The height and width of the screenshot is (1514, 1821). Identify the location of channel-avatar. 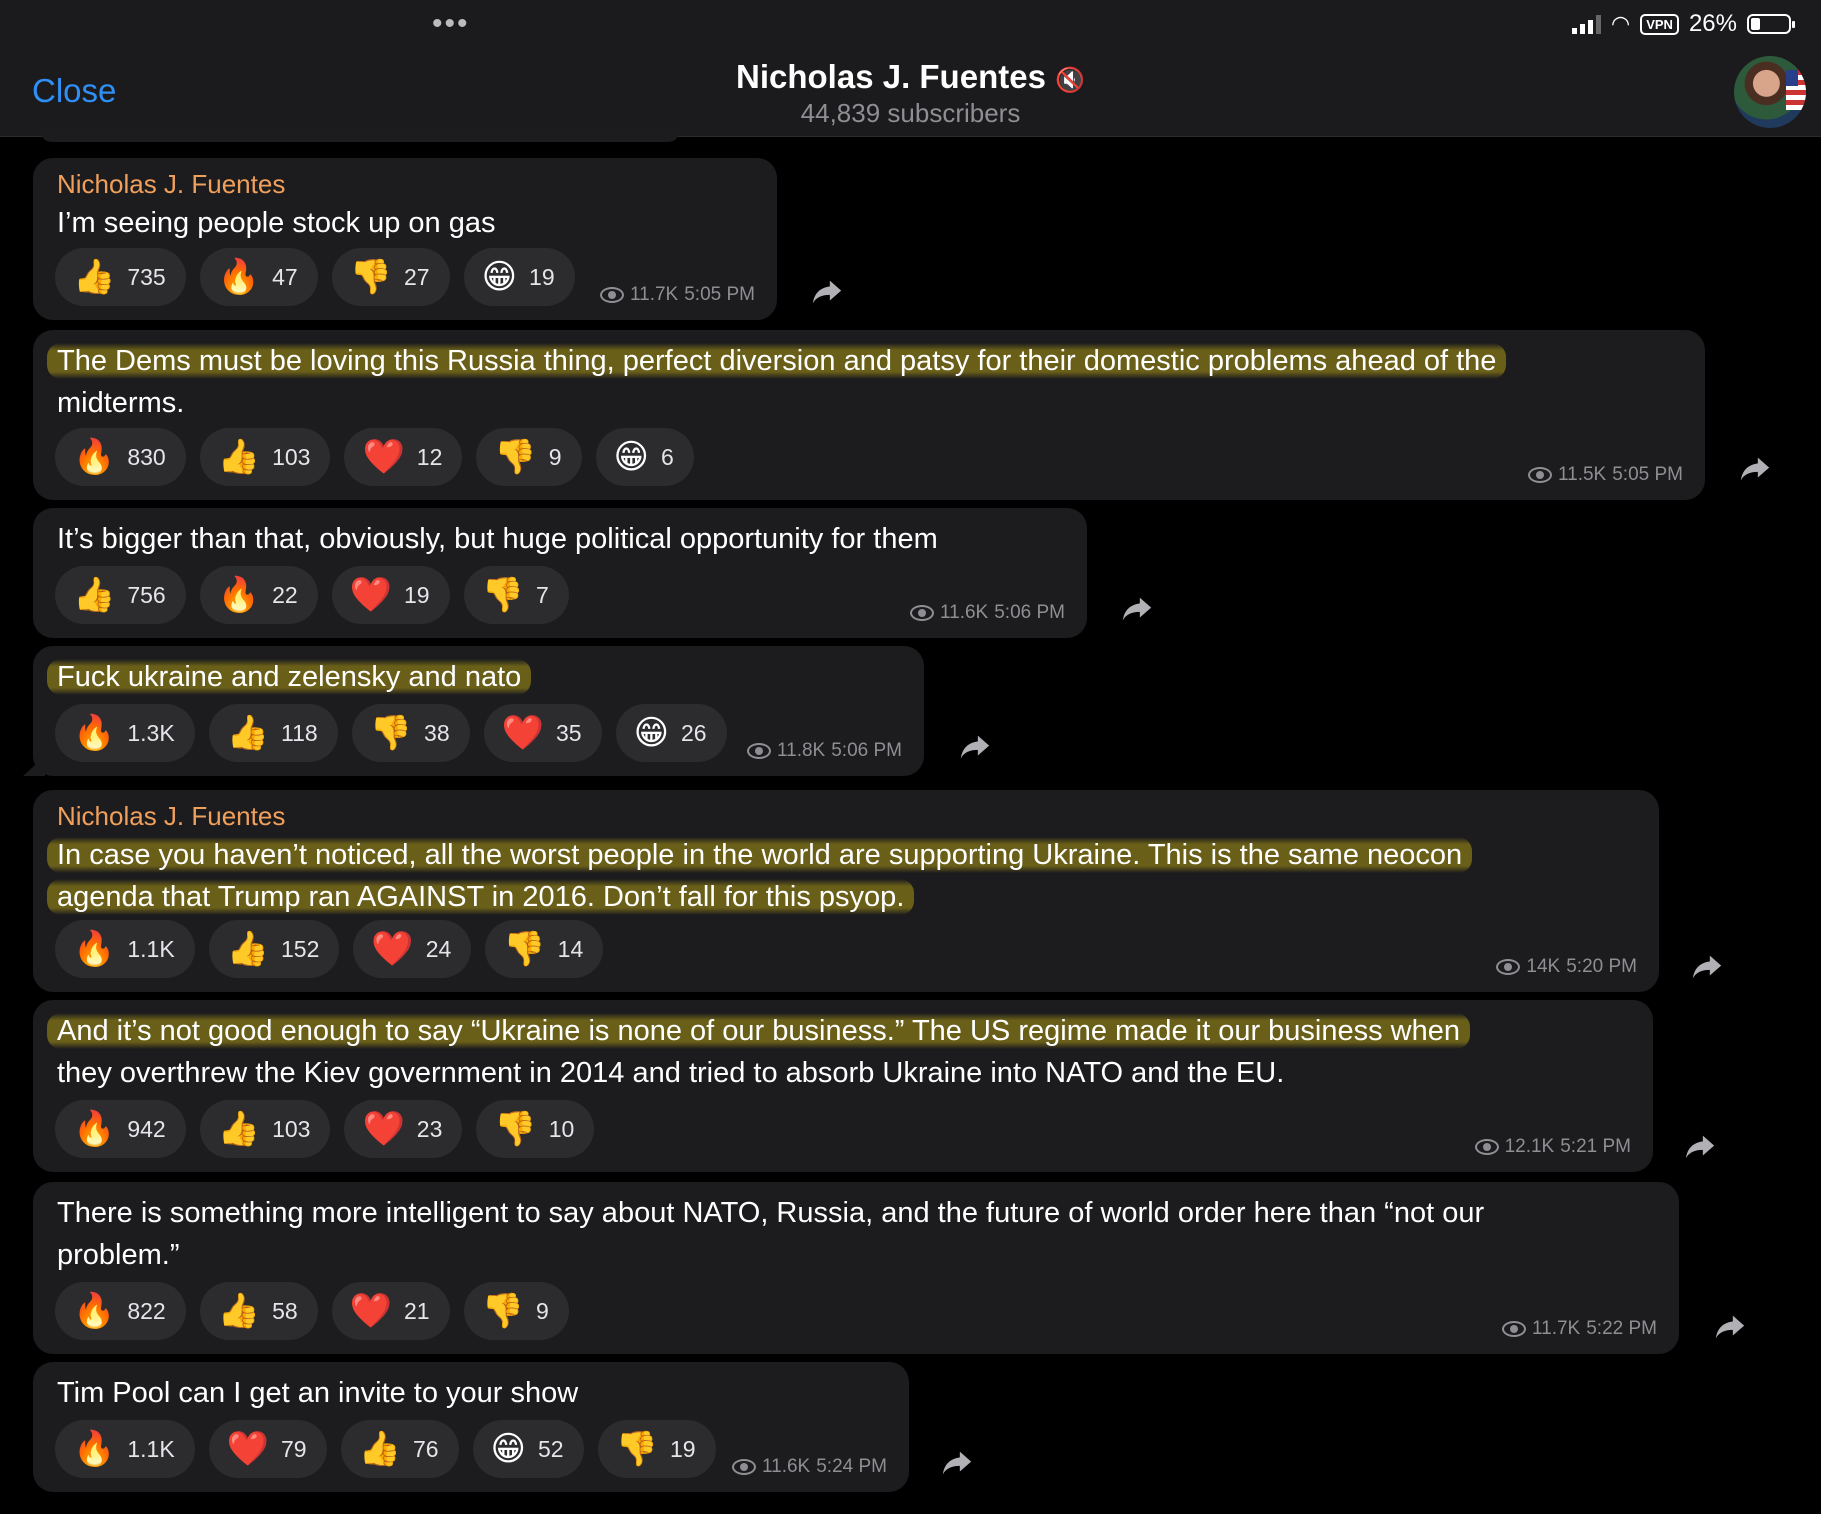
(1770, 92).